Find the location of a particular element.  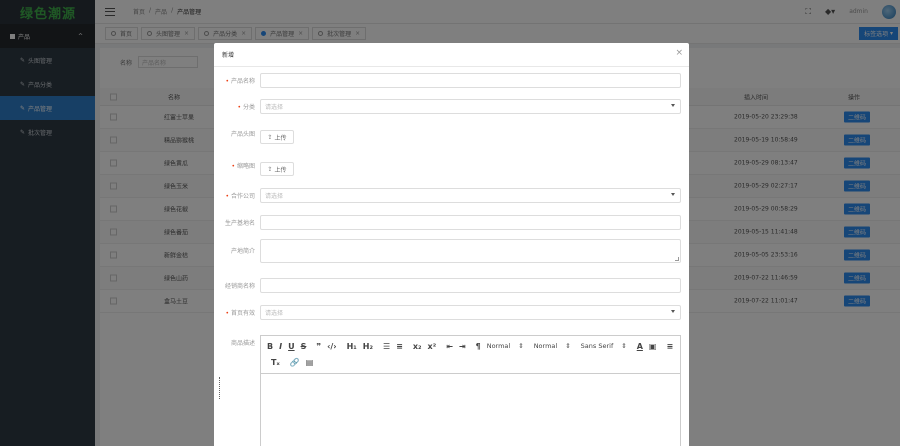

strike-icon: S is located at coordinates (304, 346).